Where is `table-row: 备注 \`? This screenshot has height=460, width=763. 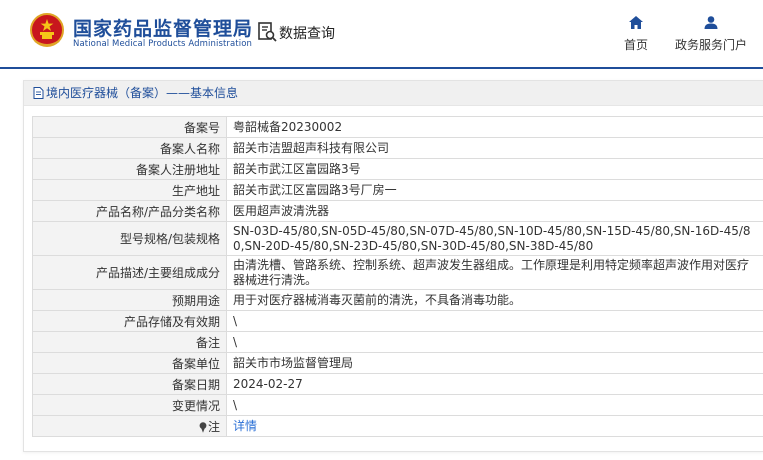 table-row: 备注 \ is located at coordinates (397, 342).